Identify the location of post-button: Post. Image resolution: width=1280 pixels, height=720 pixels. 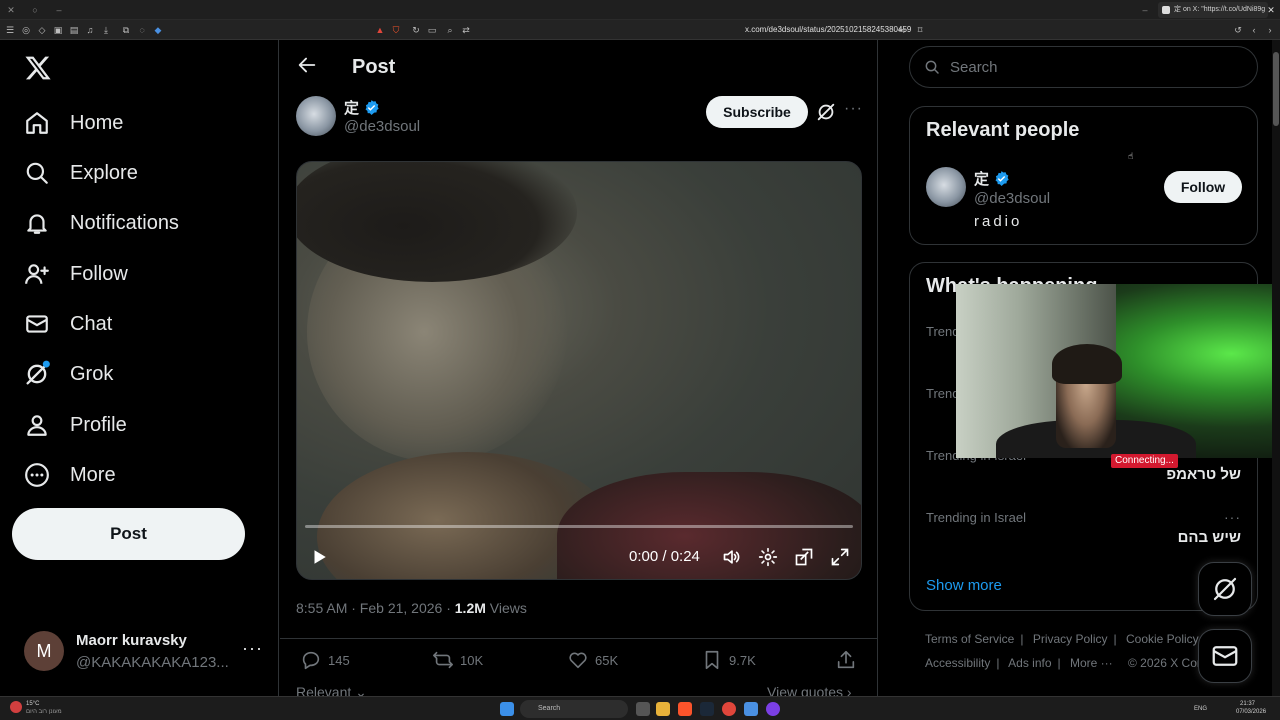
(128, 534).